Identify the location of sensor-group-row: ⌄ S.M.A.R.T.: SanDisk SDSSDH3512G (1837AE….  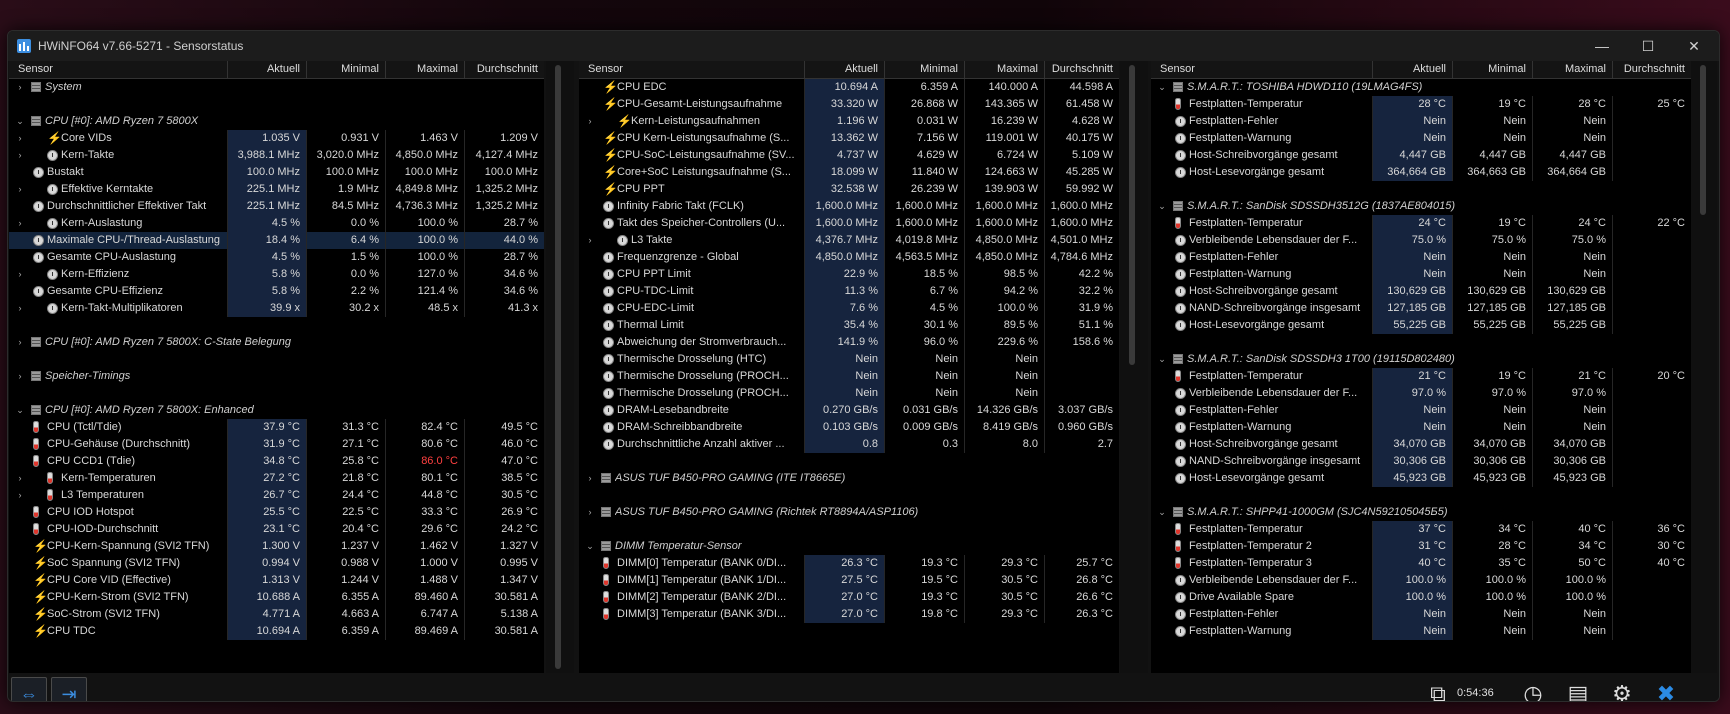
(1421, 206).